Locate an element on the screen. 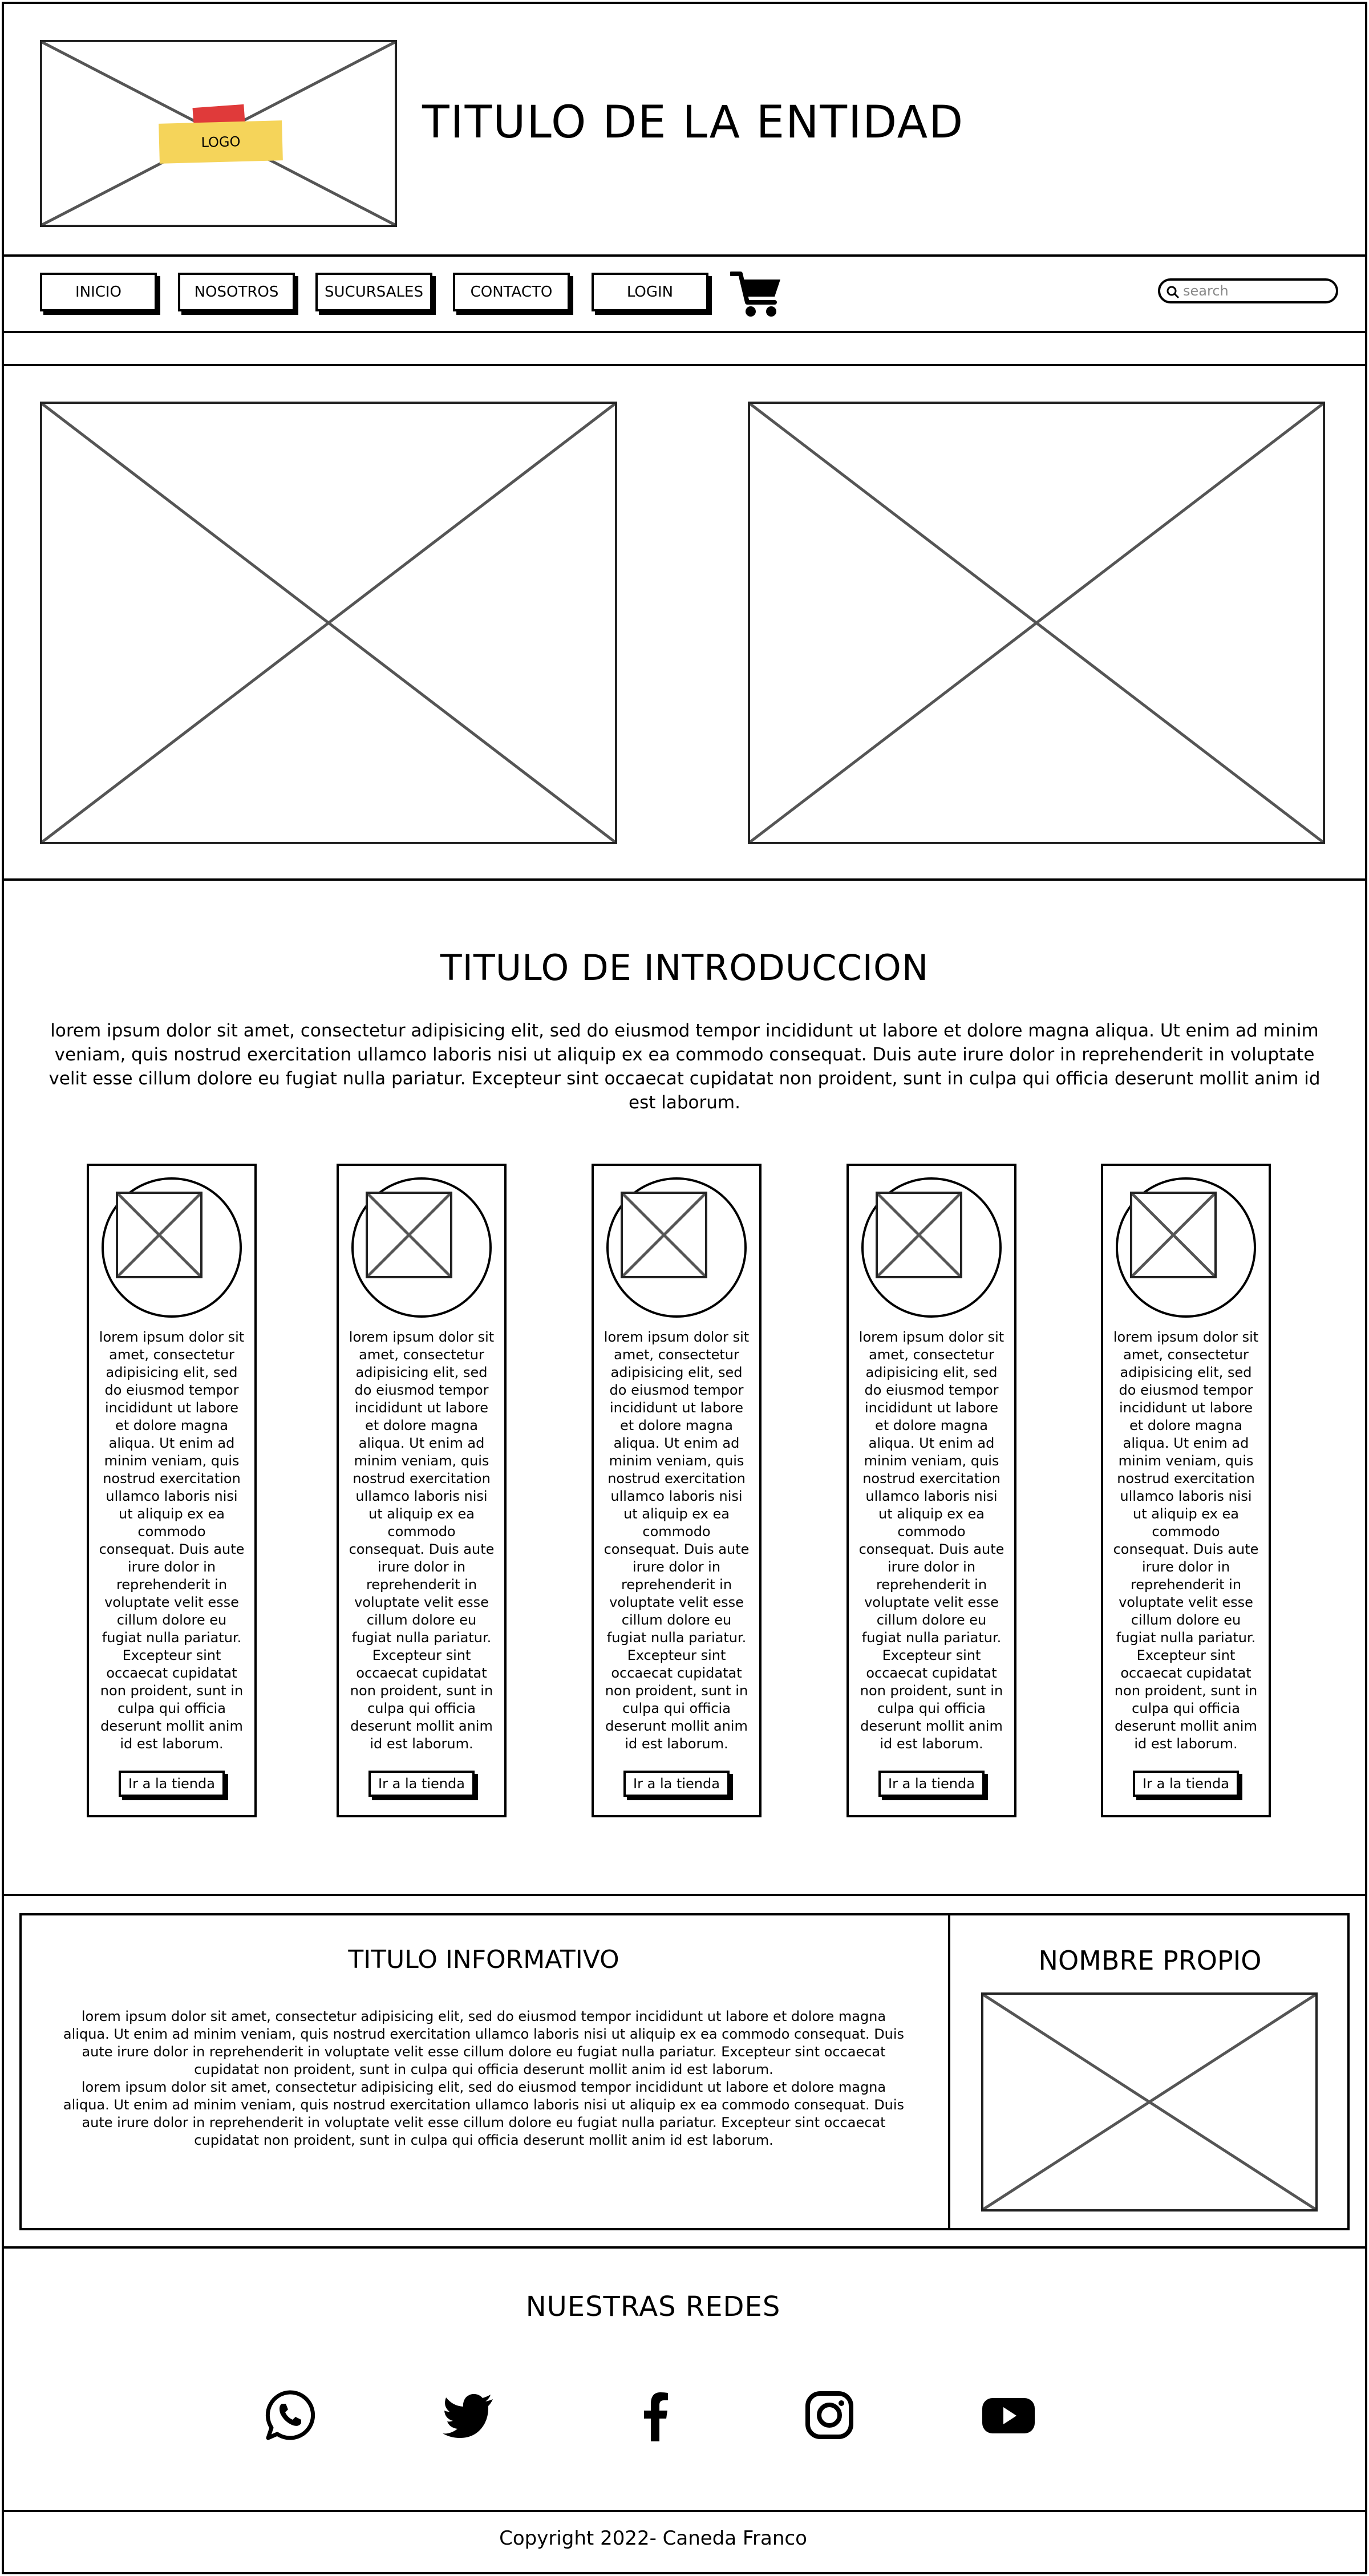  search-input: search is located at coordinates (1248, 290).